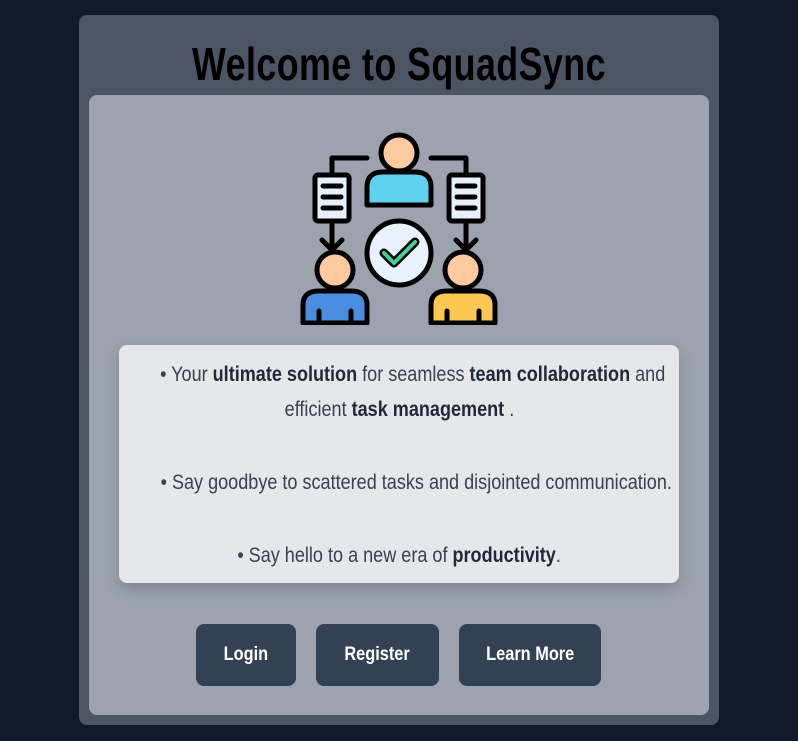 This screenshot has width=798, height=741. I want to click on register-button: Register, so click(377, 655).